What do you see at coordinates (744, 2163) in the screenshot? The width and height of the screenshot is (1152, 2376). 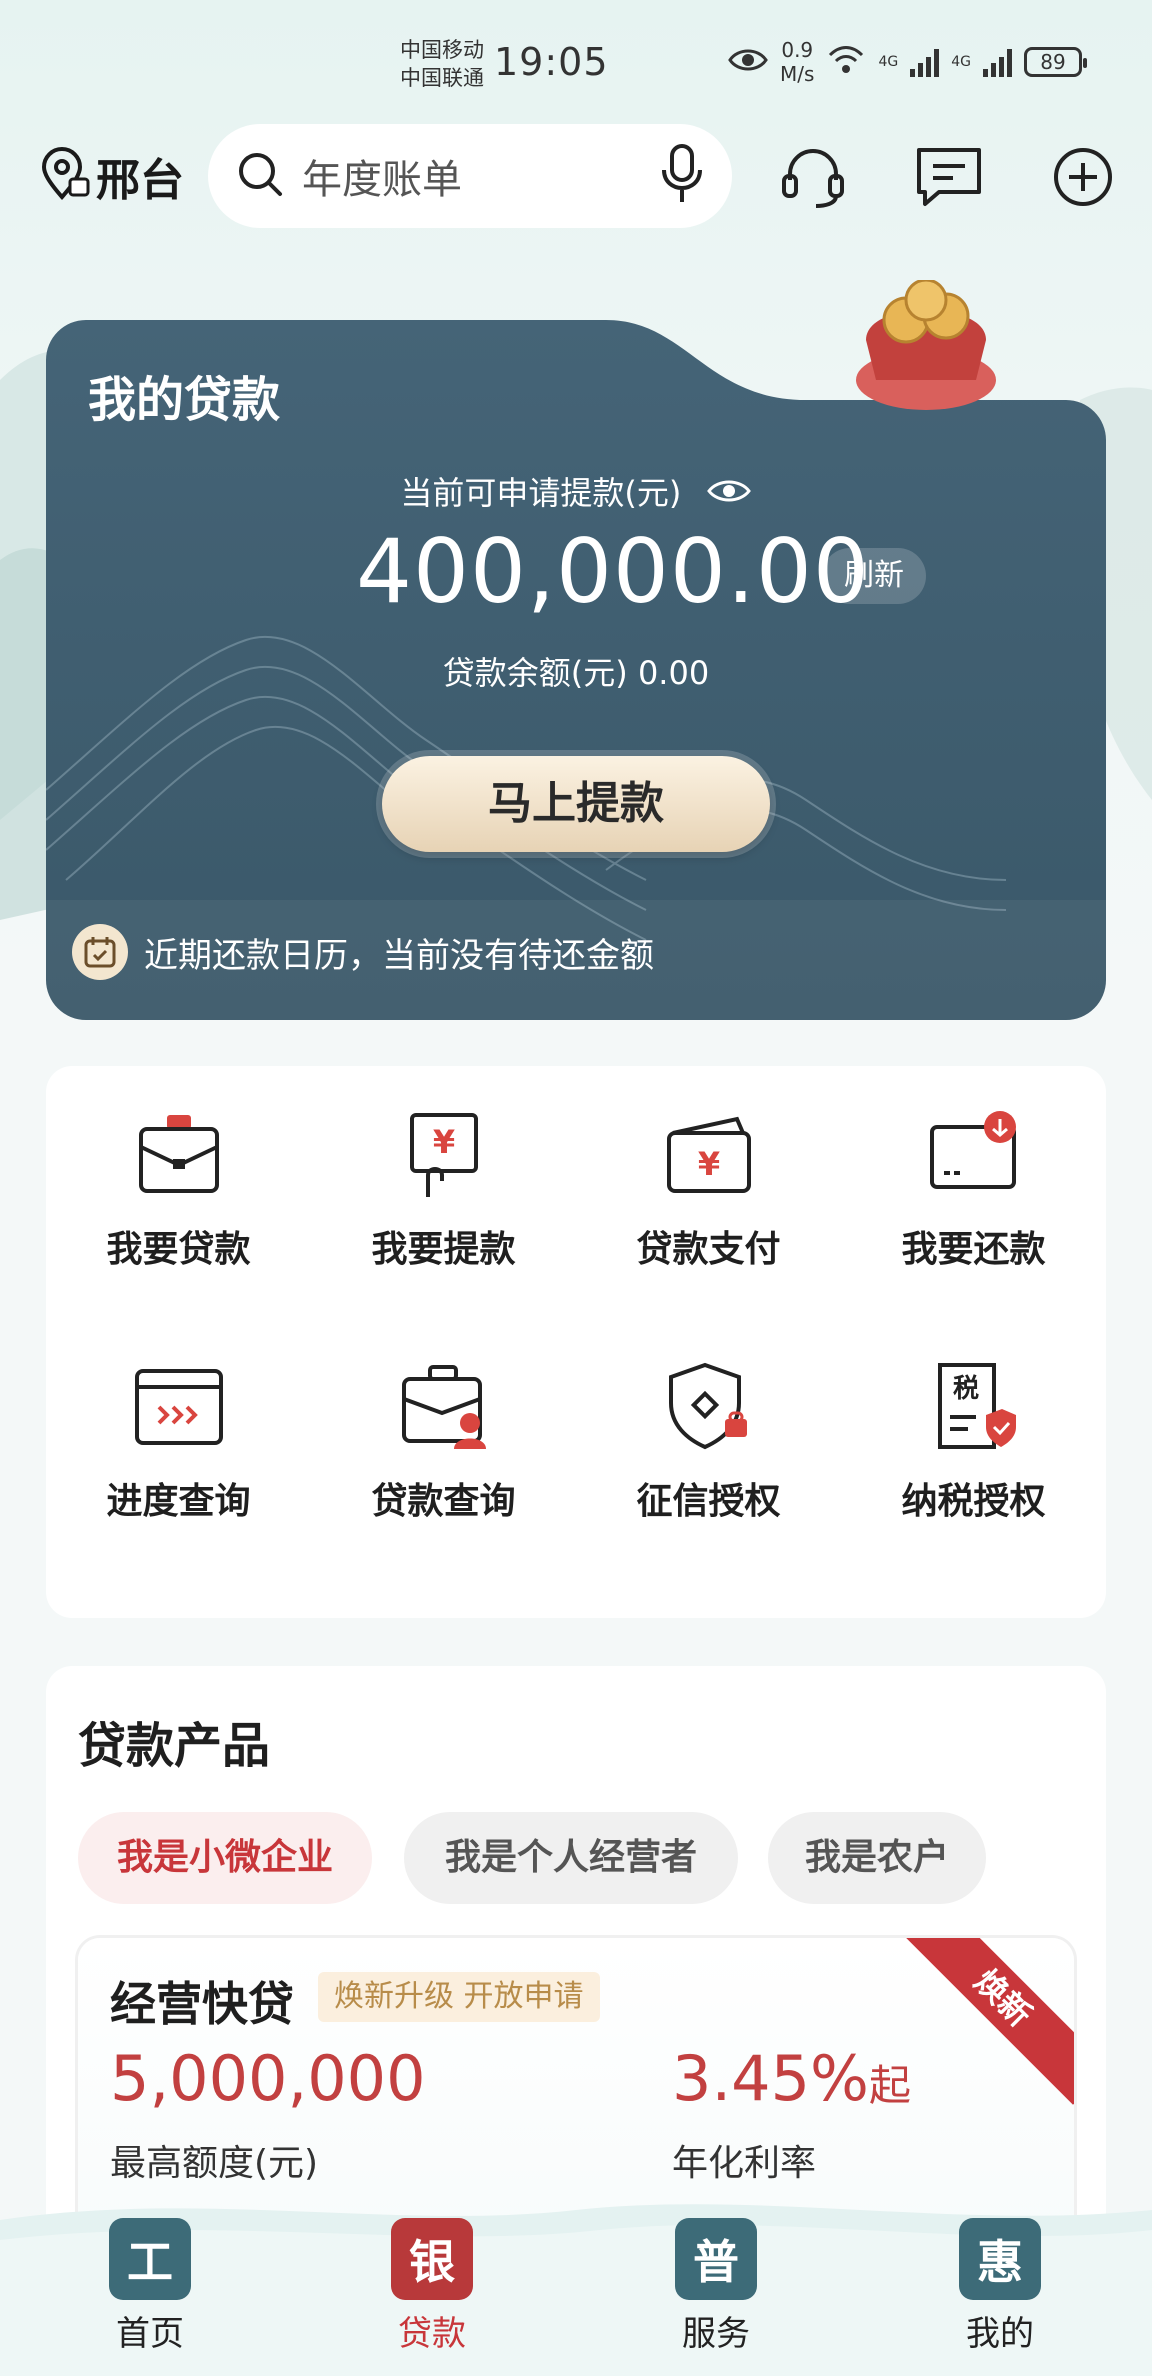 I see `interest-rate-label: 年化利率` at bounding box center [744, 2163].